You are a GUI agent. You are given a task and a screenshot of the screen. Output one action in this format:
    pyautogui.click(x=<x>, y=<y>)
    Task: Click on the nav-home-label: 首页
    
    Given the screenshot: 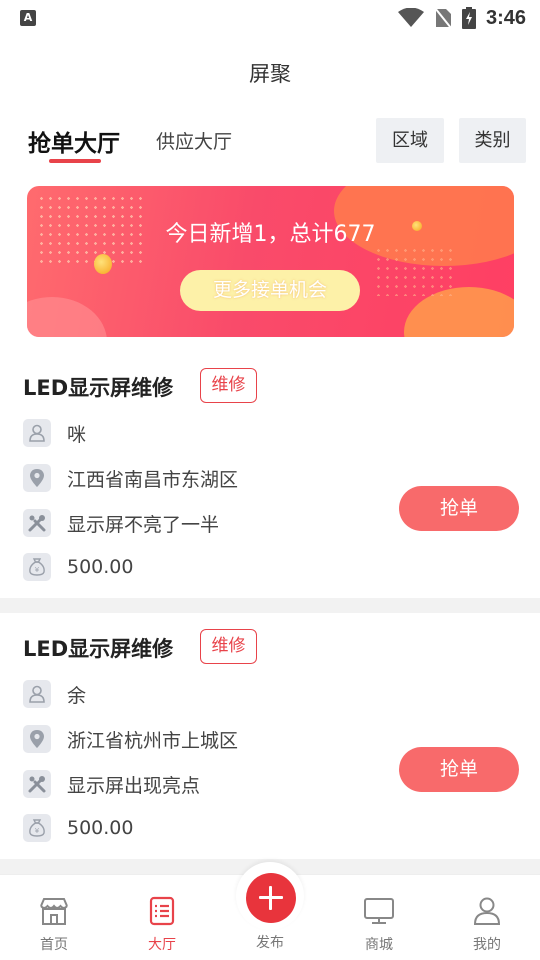 What is the action you would take?
    pyautogui.click(x=54, y=945)
    